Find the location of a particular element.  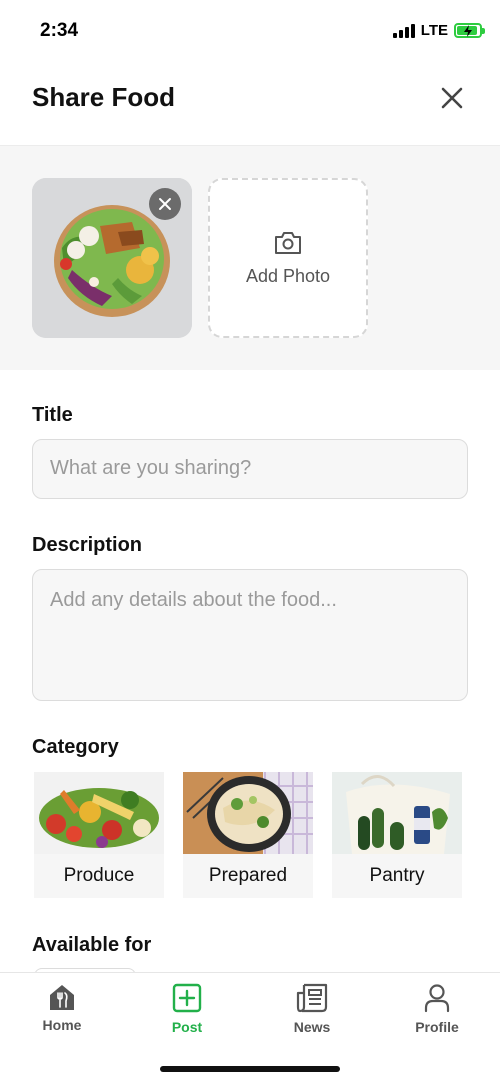

status-bar: 2:34 LTE is located at coordinates (250, 31).